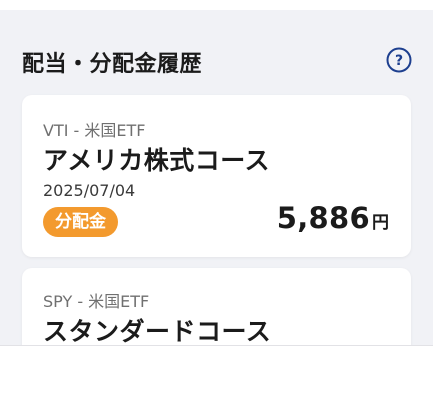  I want to click on fund-label: VTI - 米国ETF, so click(94, 130).